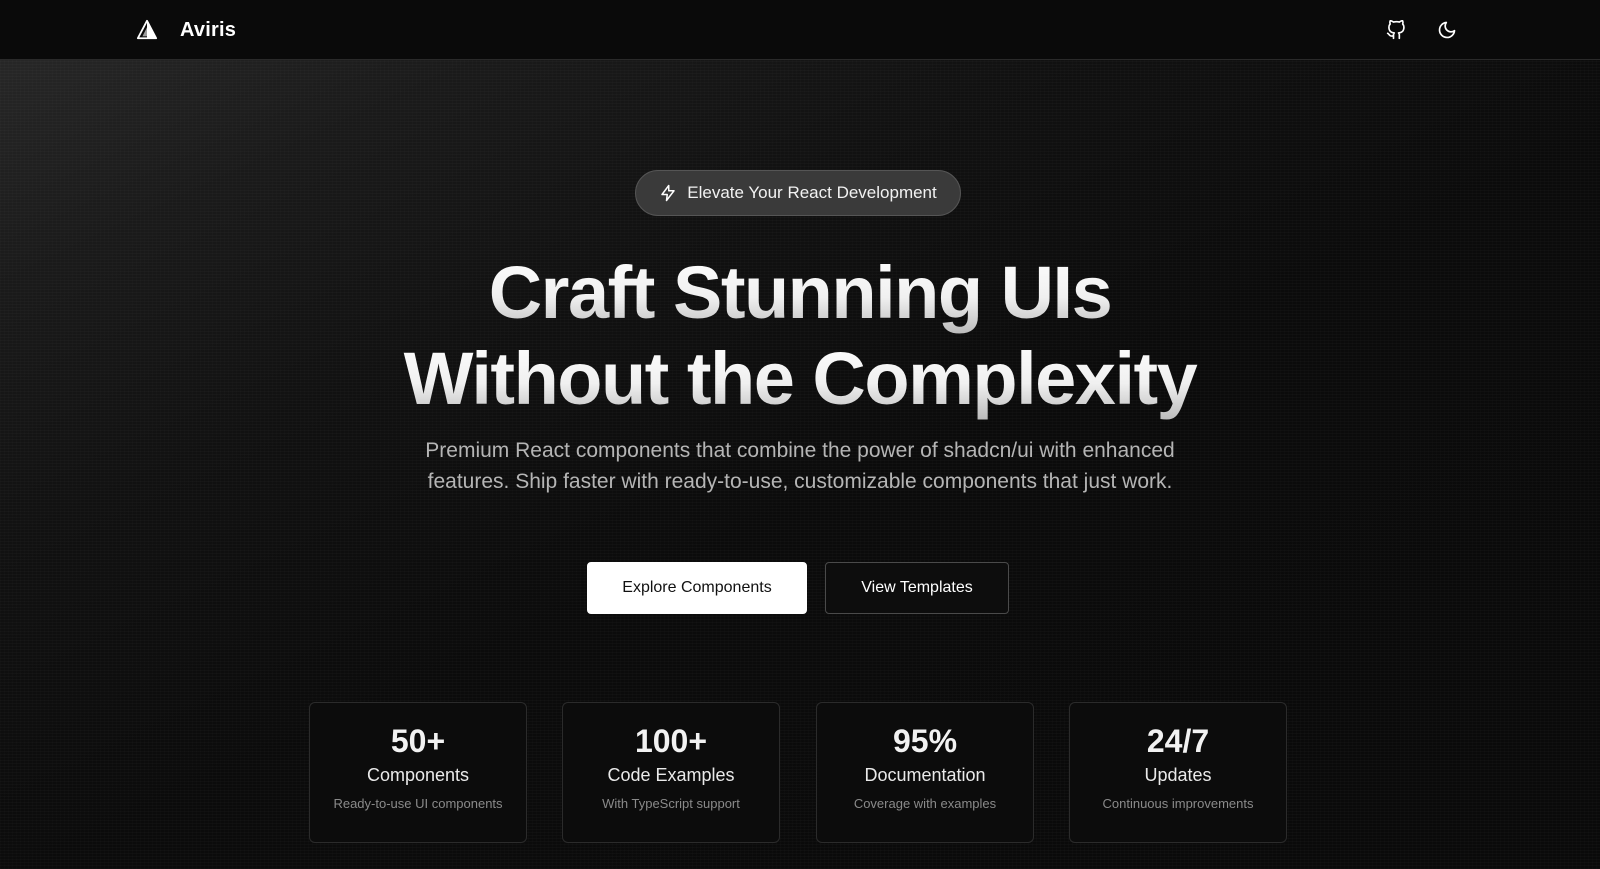  What do you see at coordinates (147, 29) in the screenshot?
I see `triangle-logo-icon` at bounding box center [147, 29].